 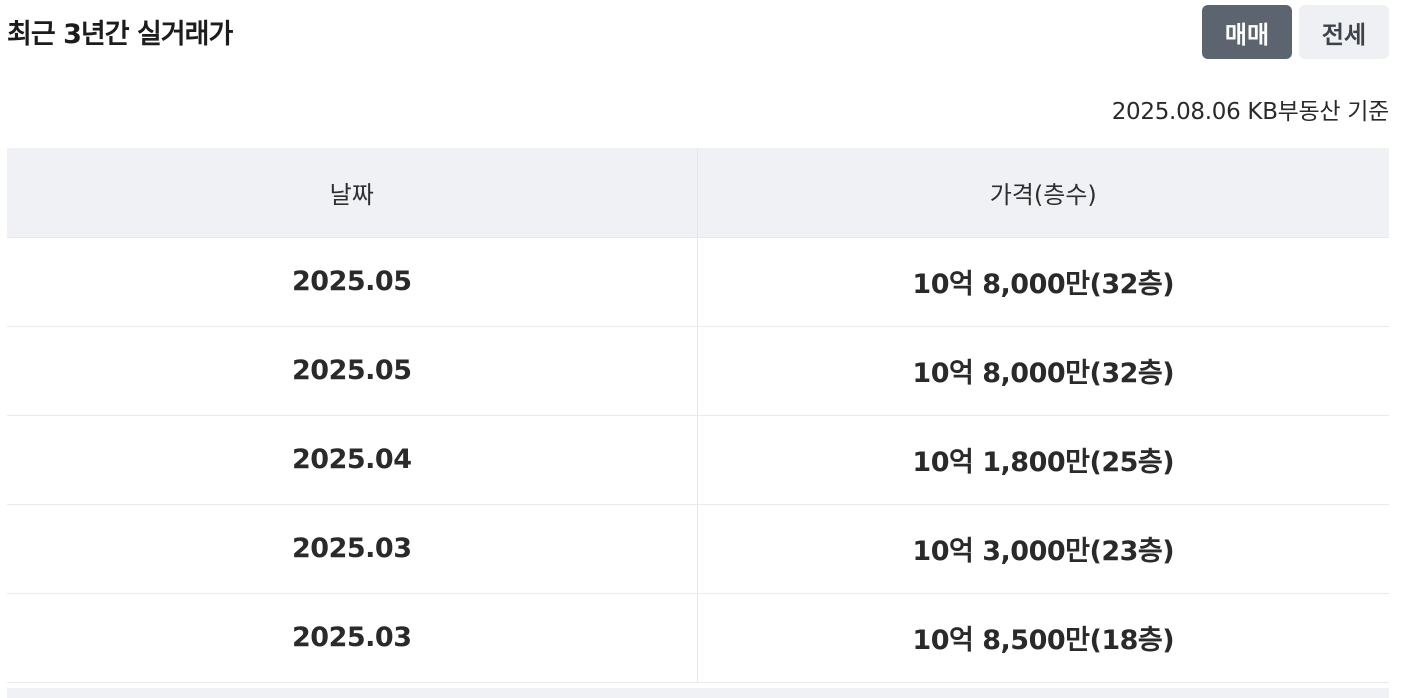 I want to click on tab-sale: 매매, so click(x=1247, y=32).